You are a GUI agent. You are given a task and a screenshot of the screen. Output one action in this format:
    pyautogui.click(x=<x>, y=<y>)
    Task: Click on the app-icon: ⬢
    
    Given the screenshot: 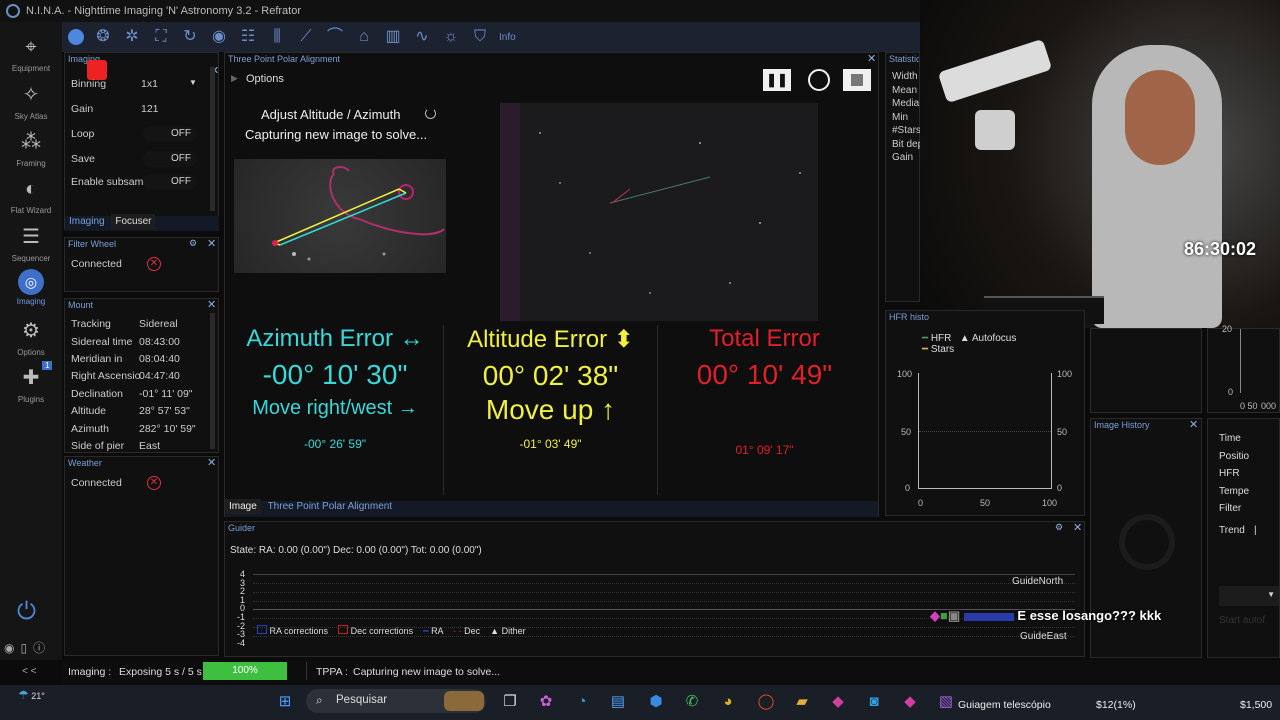 What is the action you would take?
    pyautogui.click(x=656, y=702)
    